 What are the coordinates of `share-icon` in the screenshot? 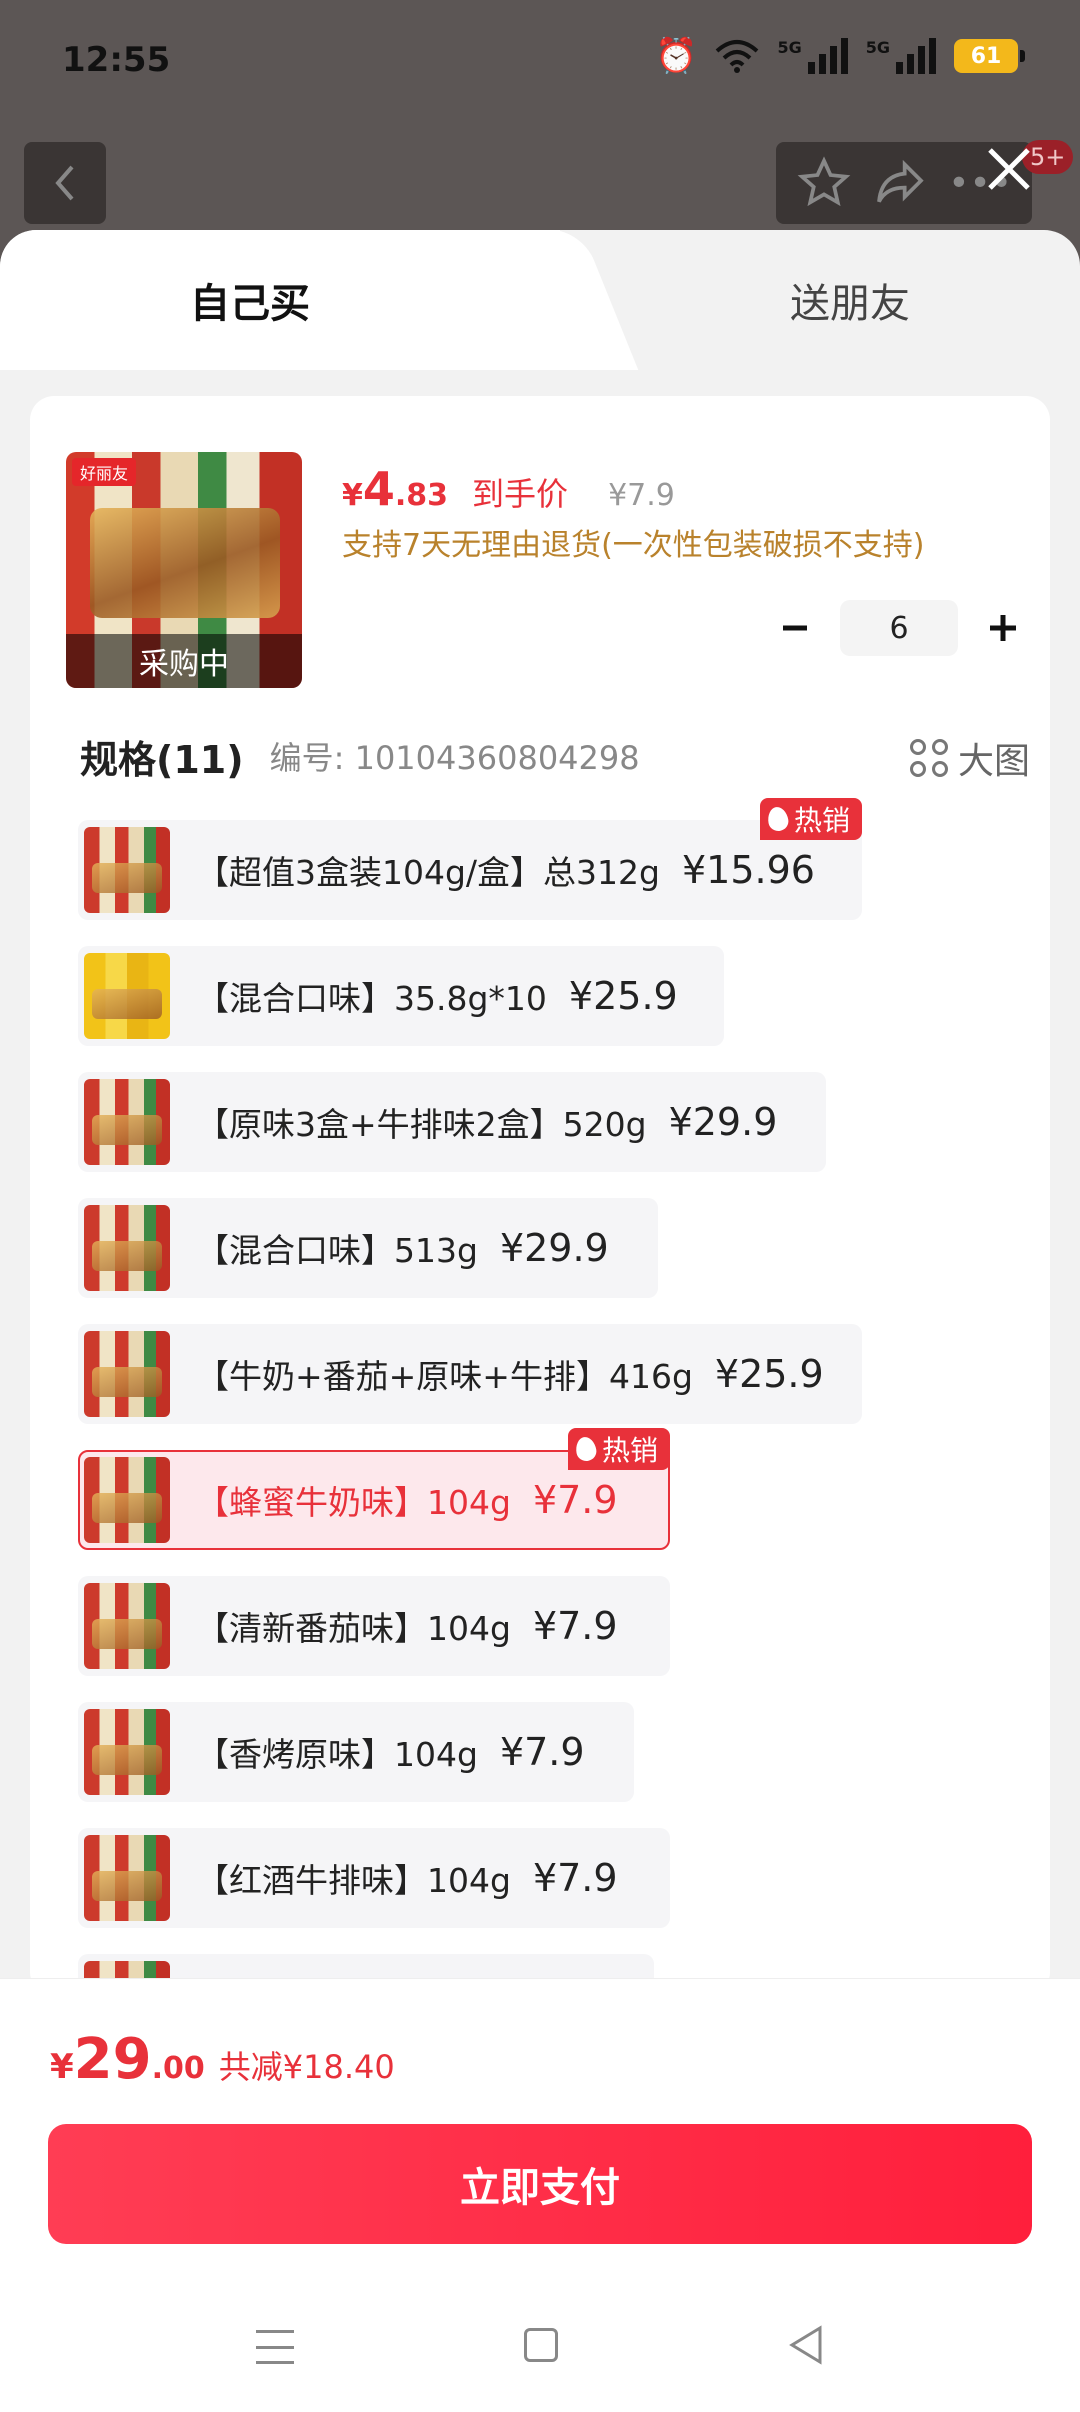 It's located at (900, 183).